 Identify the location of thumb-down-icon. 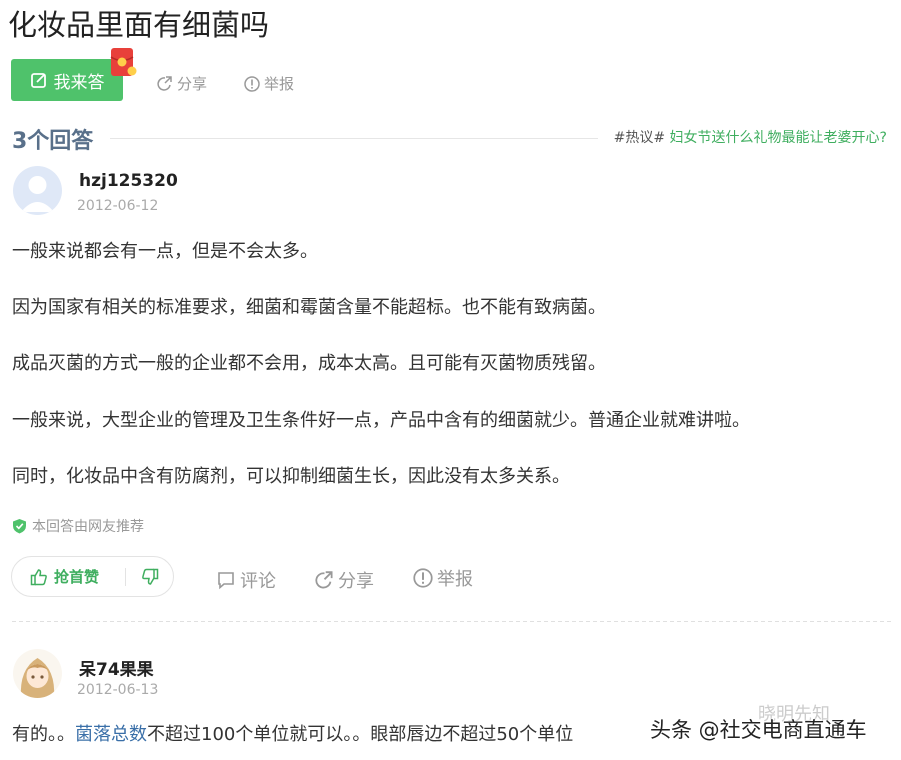
(149, 576).